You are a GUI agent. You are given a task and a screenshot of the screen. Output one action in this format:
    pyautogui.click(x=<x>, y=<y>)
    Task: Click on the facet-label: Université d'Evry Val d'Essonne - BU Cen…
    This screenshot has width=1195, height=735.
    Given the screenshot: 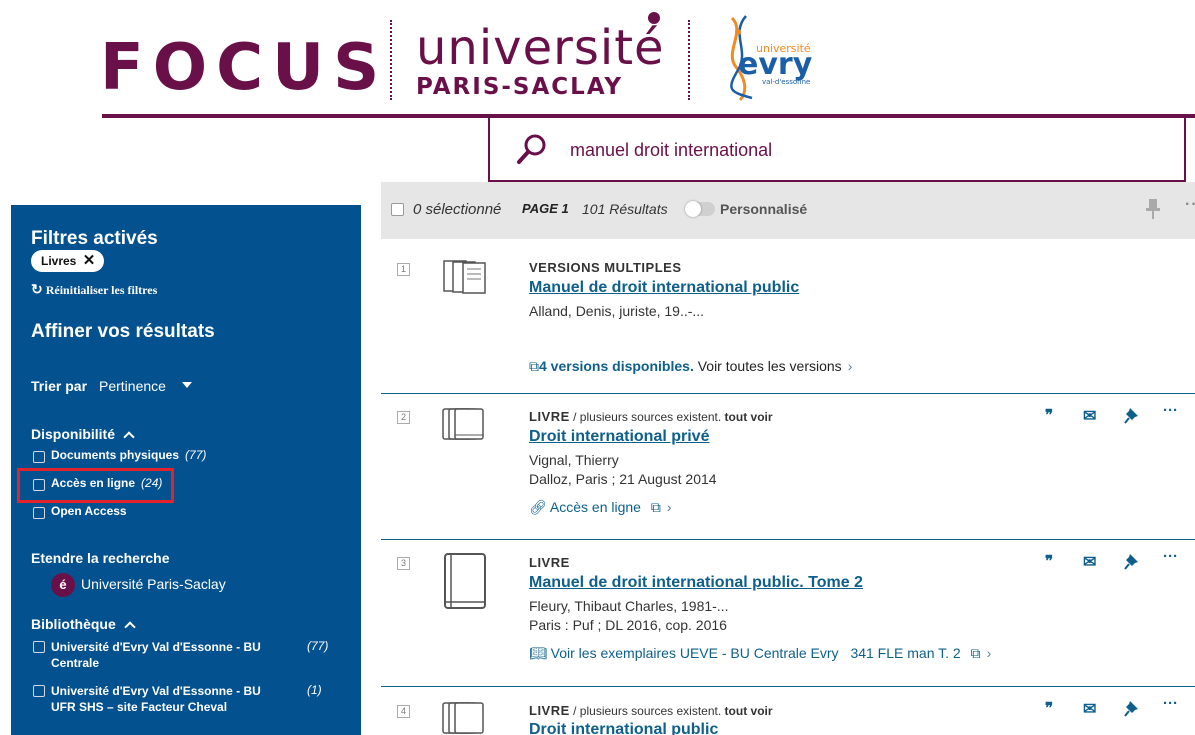 What is the action you would take?
    pyautogui.click(x=156, y=655)
    